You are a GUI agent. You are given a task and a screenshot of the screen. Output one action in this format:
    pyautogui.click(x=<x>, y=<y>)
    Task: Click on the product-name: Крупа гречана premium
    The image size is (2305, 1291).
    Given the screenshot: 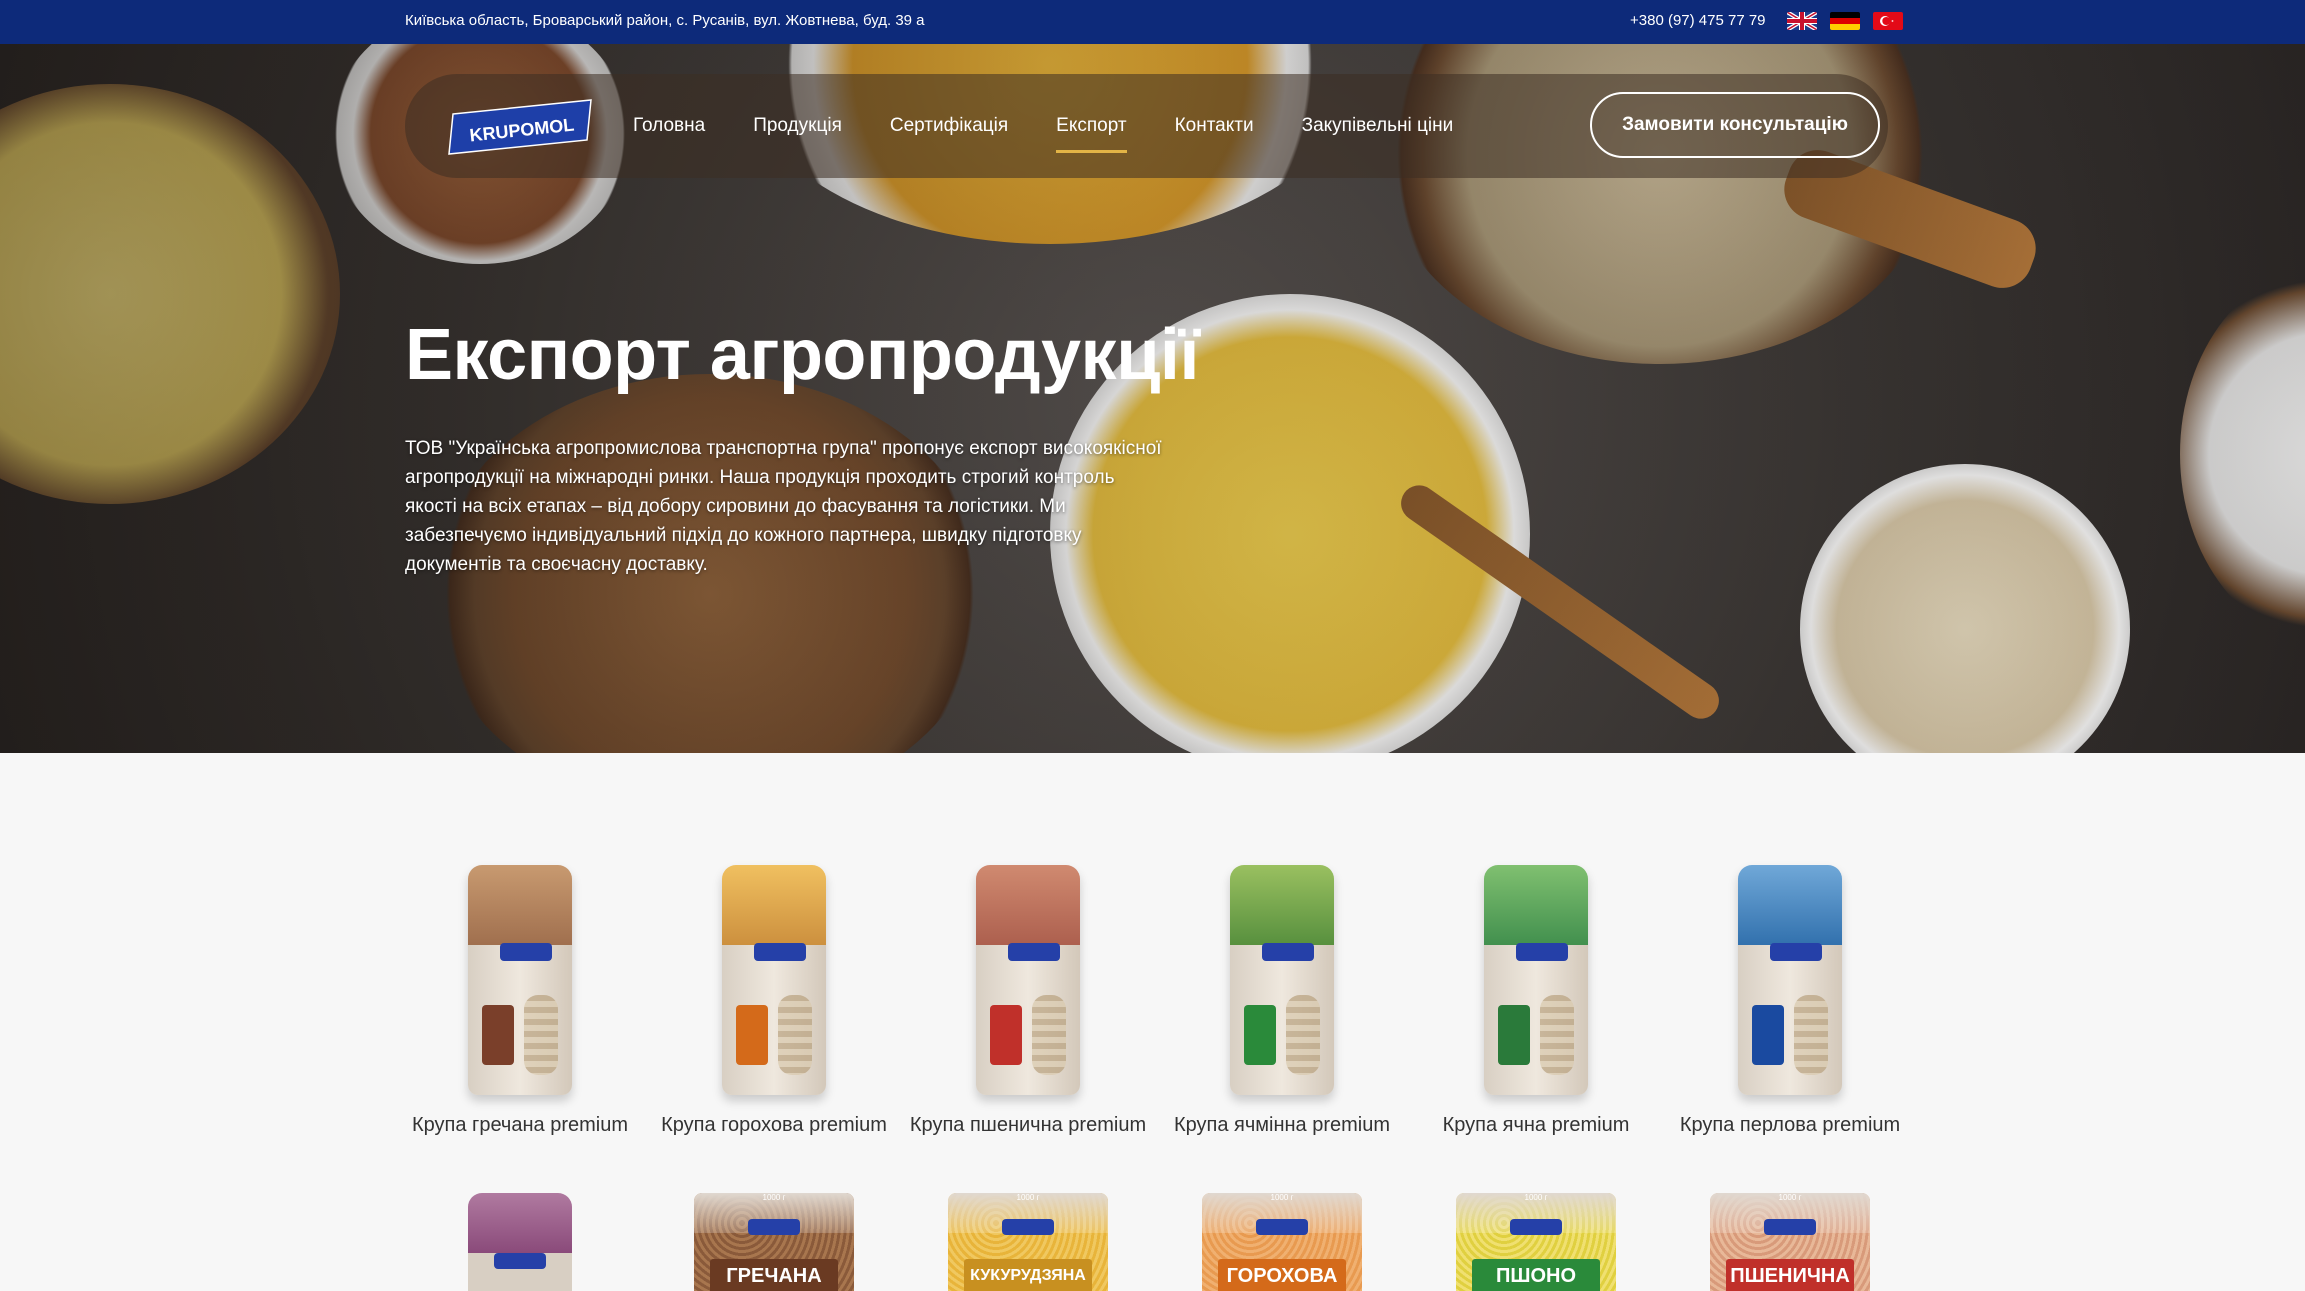 What is the action you would take?
    pyautogui.click(x=520, y=1125)
    